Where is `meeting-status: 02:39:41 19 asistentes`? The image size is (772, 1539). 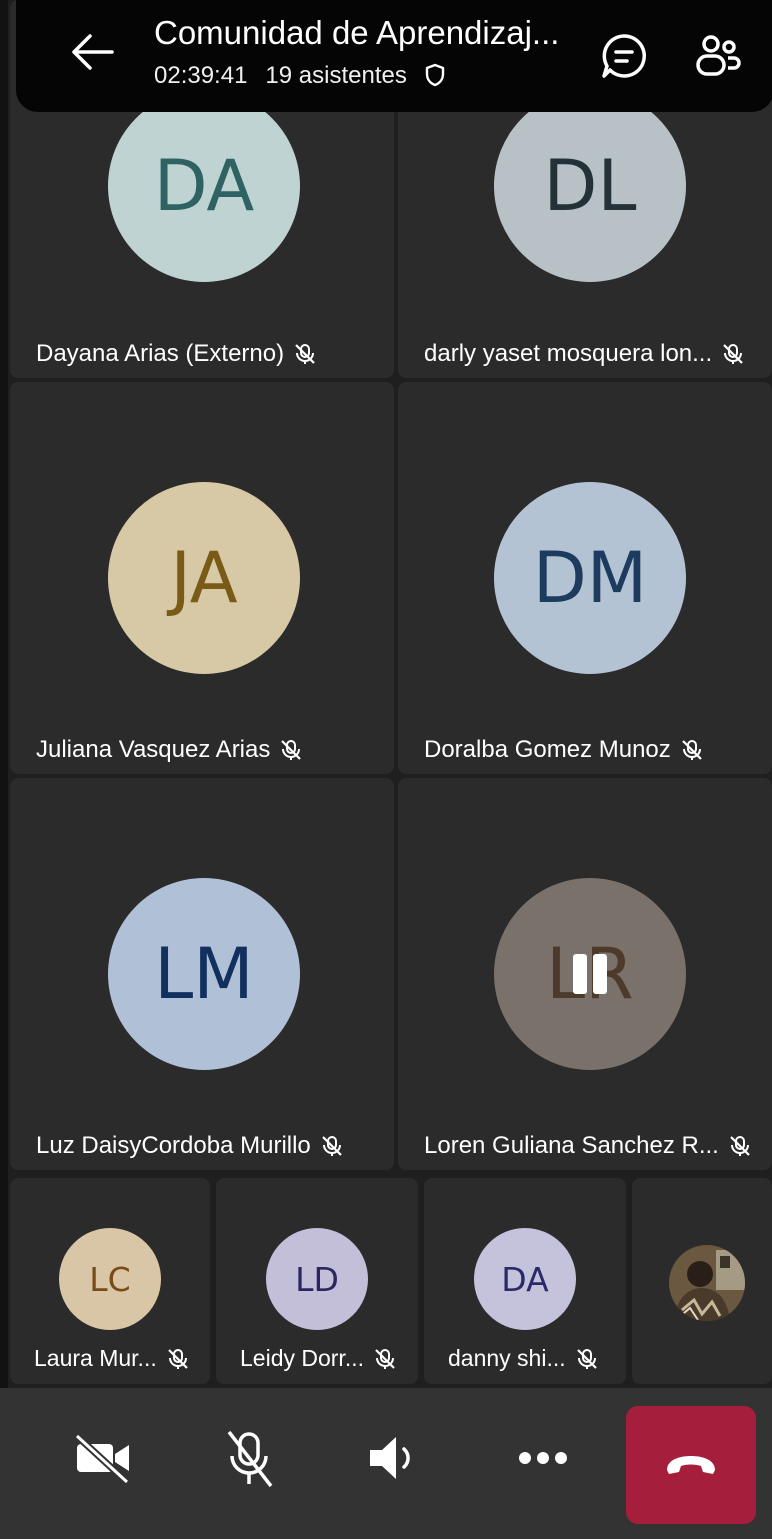
meeting-status: 02:39:41 19 asistentes is located at coordinates (299, 76).